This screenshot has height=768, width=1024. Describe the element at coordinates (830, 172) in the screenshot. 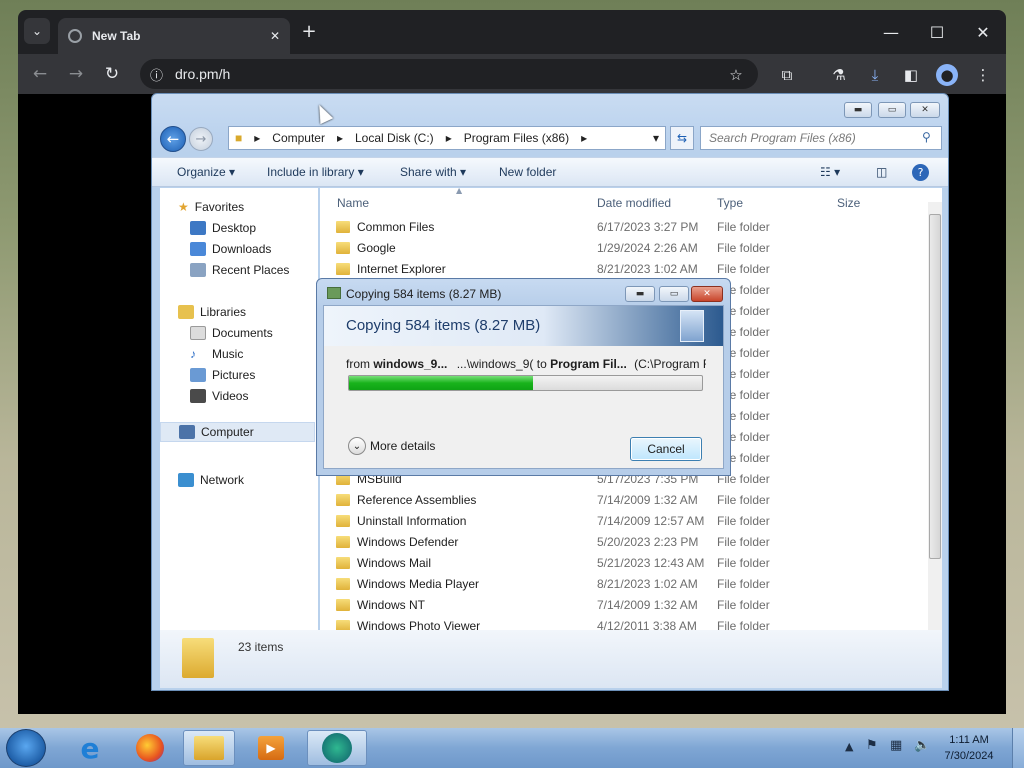

I see `view-options-icon: ☷ ▾` at that location.